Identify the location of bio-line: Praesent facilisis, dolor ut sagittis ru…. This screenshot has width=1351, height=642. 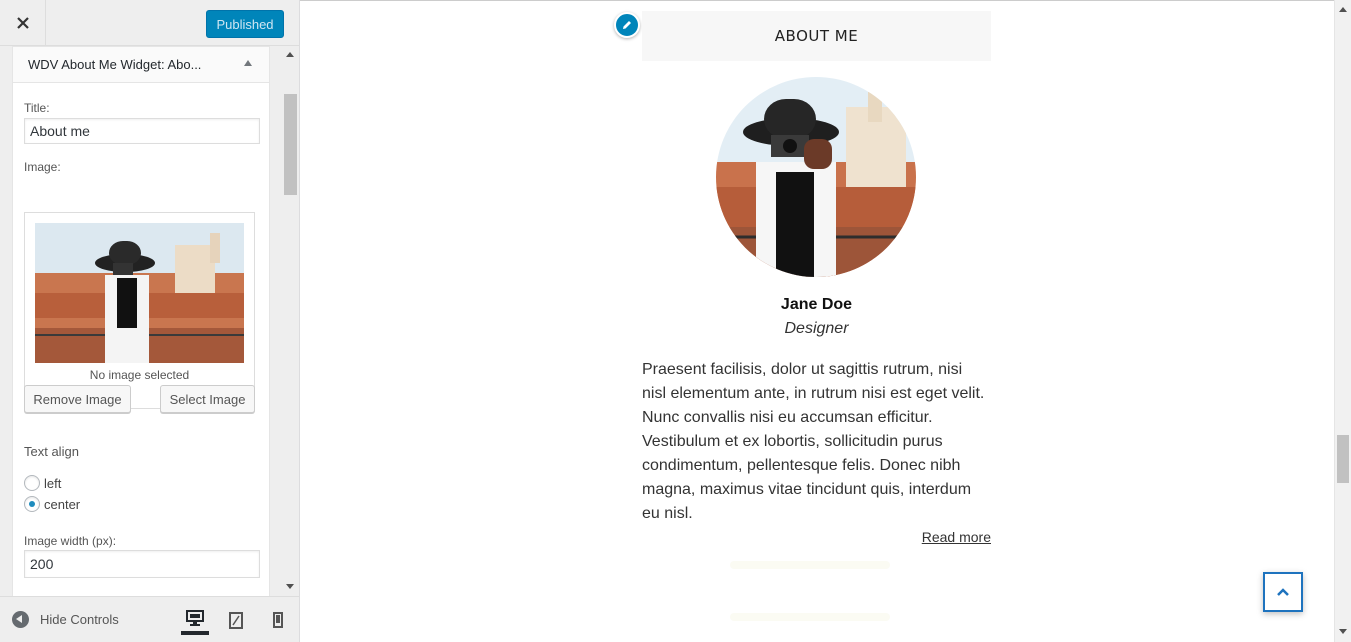
(802, 369).